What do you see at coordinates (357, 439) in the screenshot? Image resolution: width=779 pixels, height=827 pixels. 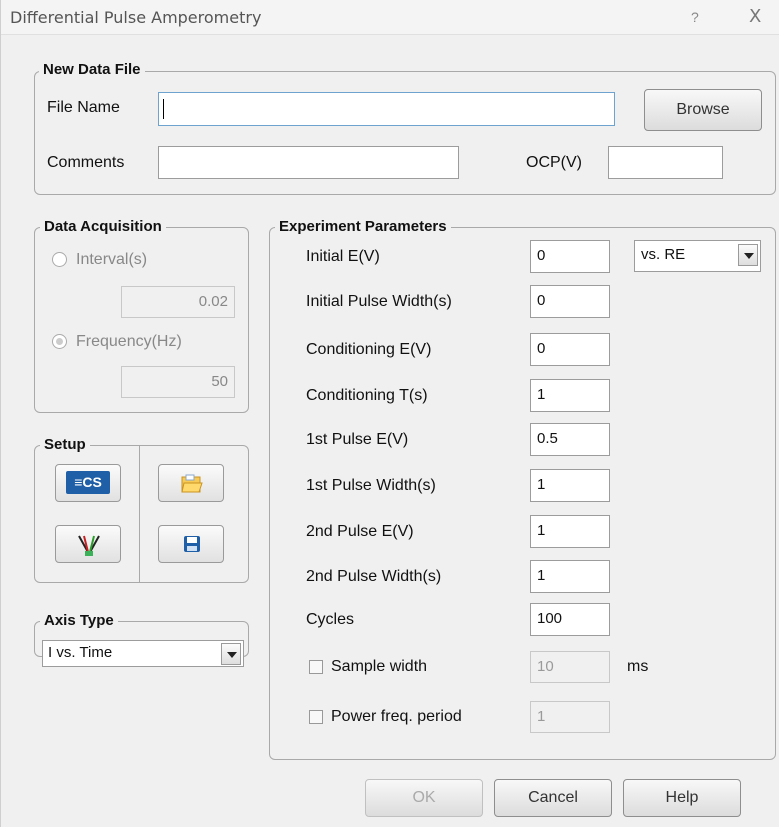 I see `param-label-first-pulse-e: 1st Pulse E(V)` at bounding box center [357, 439].